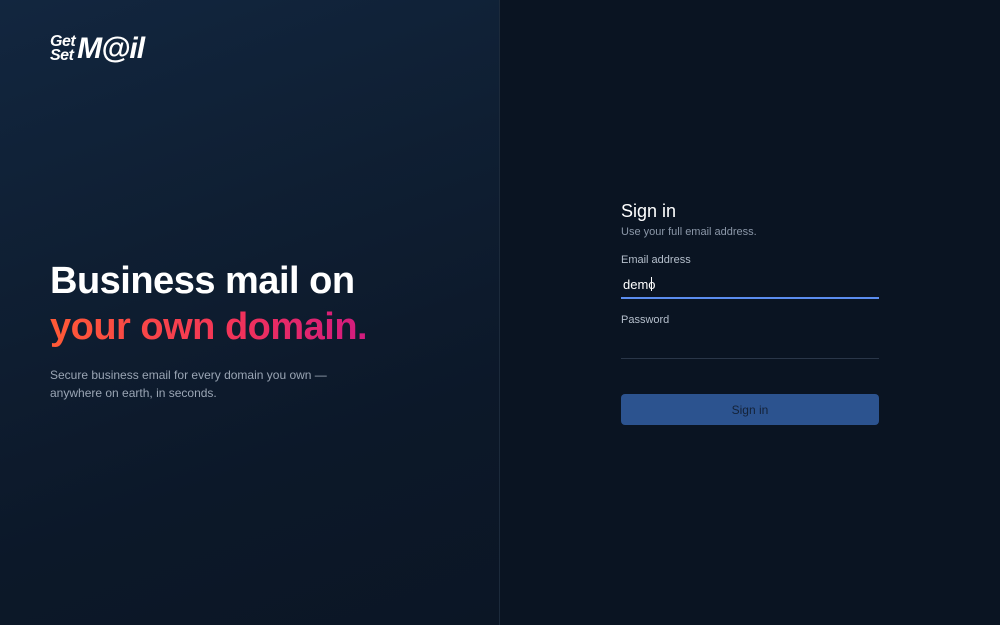 The image size is (1000, 625). I want to click on email-label: Email address, so click(656, 260).